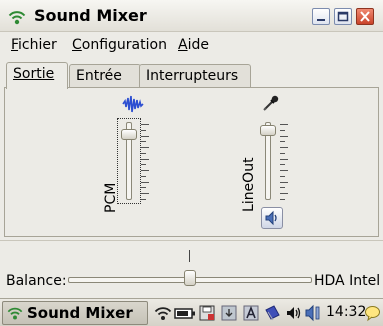 The width and height of the screenshot is (383, 326). Describe the element at coordinates (77, 45) in the screenshot. I see `menu-configuration-mnemonic: C` at that location.